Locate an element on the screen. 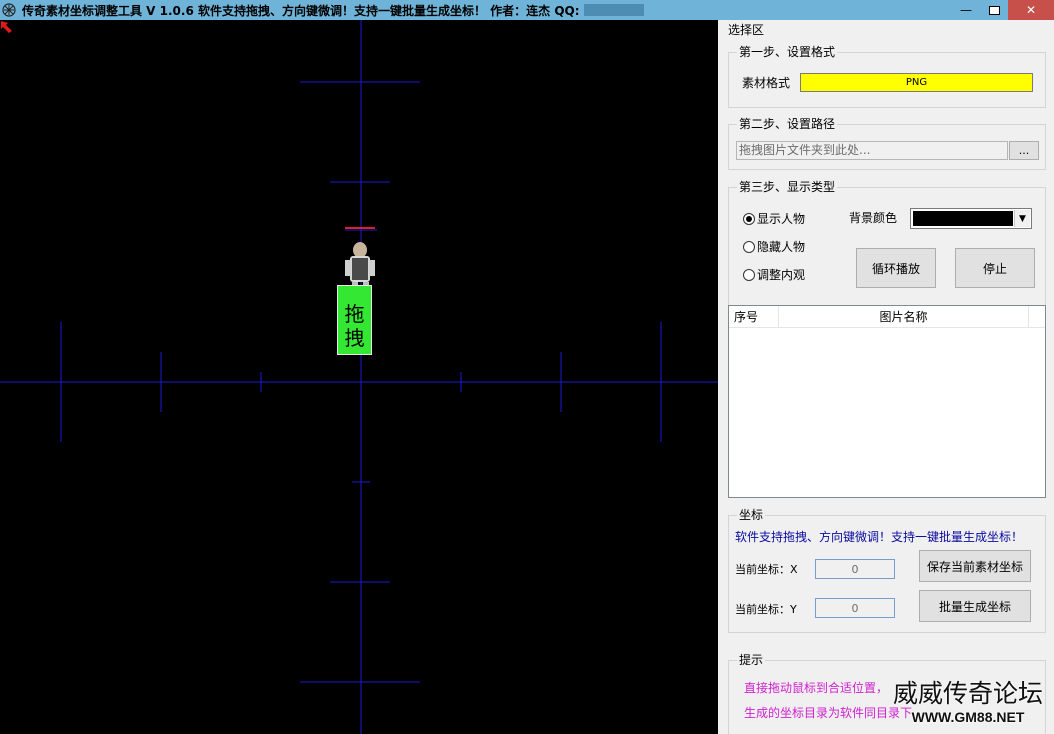  maximize-icon is located at coordinates (994, 10).